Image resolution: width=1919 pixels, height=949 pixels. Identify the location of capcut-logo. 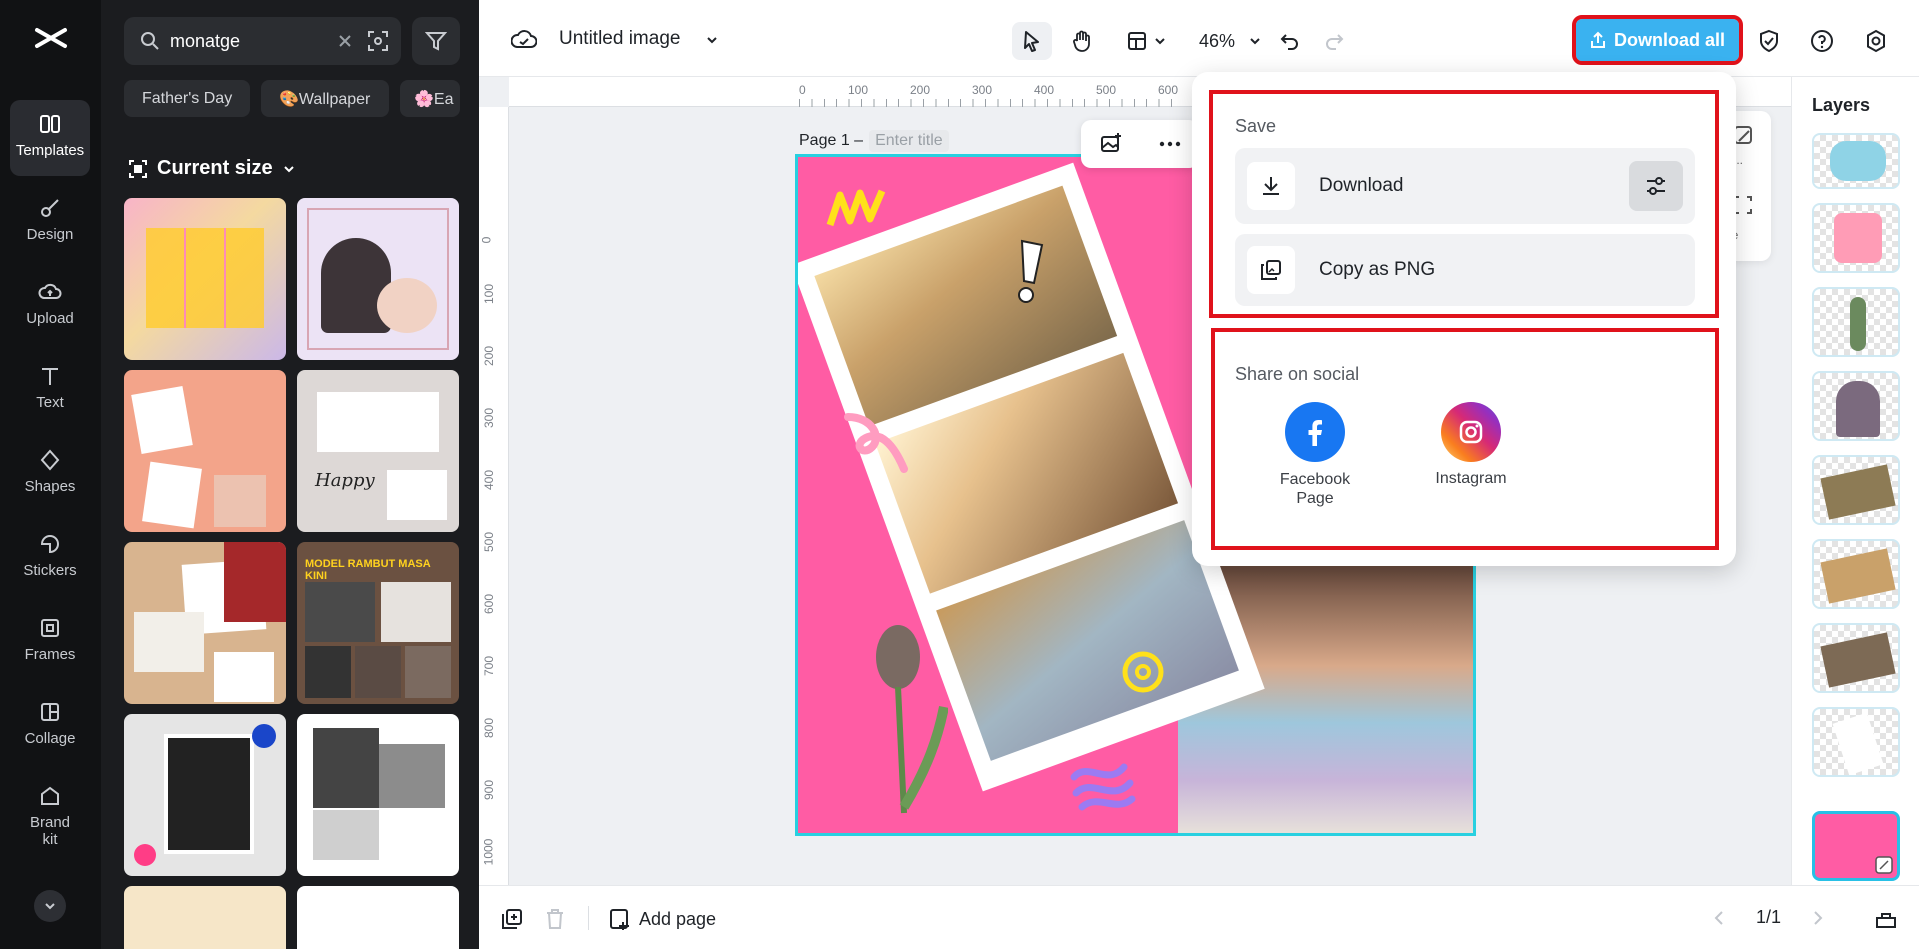
(50, 38).